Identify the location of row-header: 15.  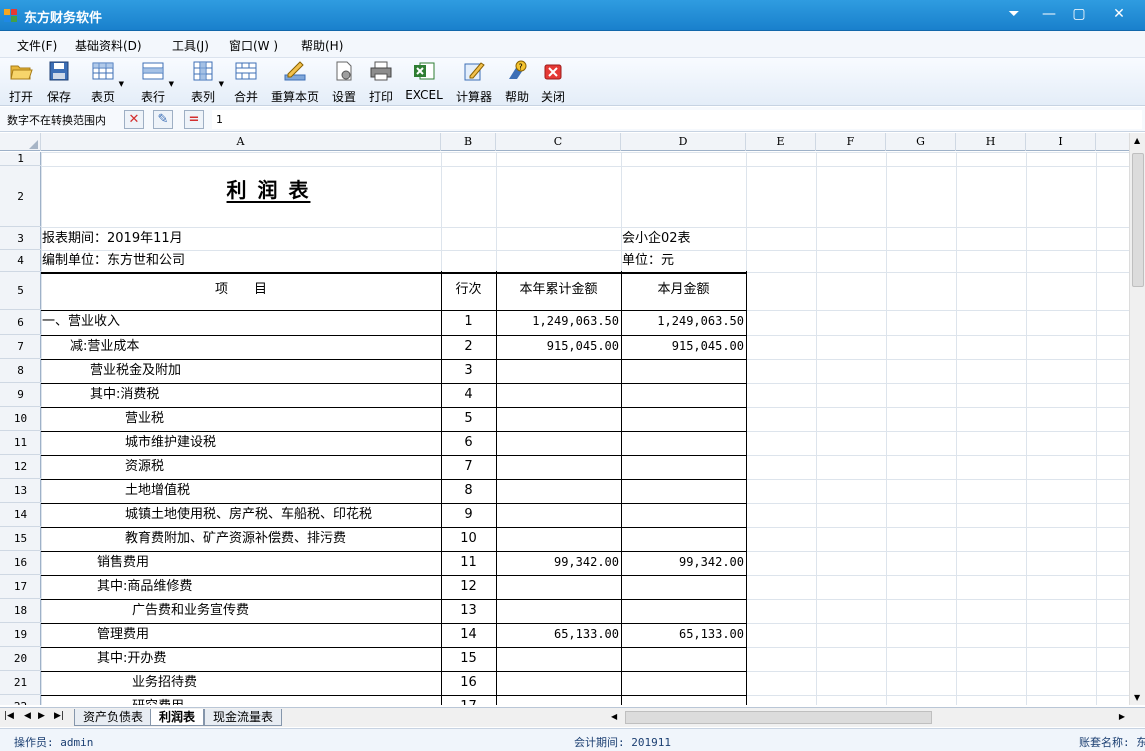
(20, 539).